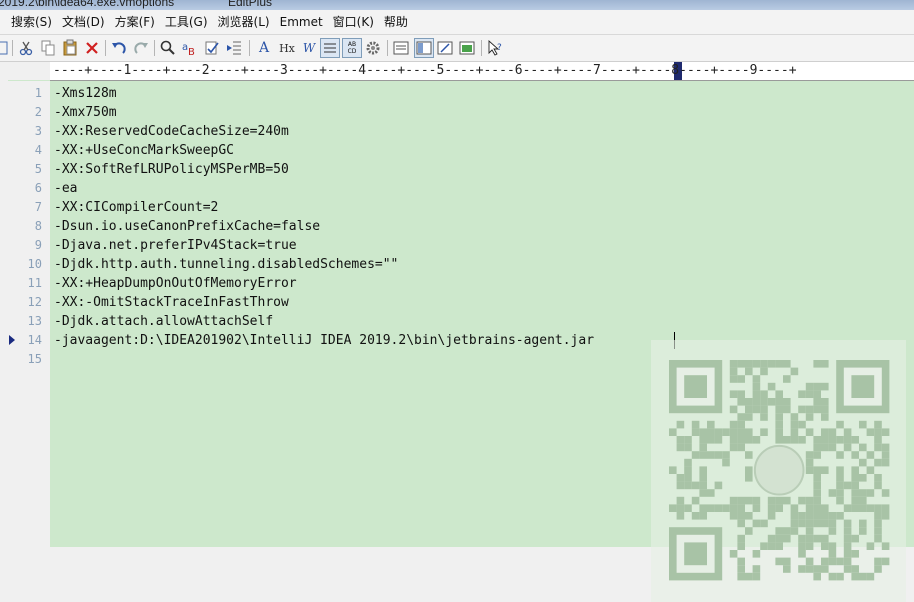 The width and height of the screenshot is (914, 602). What do you see at coordinates (309, 48) in the screenshot?
I see `word-wrap-icon: W` at bounding box center [309, 48].